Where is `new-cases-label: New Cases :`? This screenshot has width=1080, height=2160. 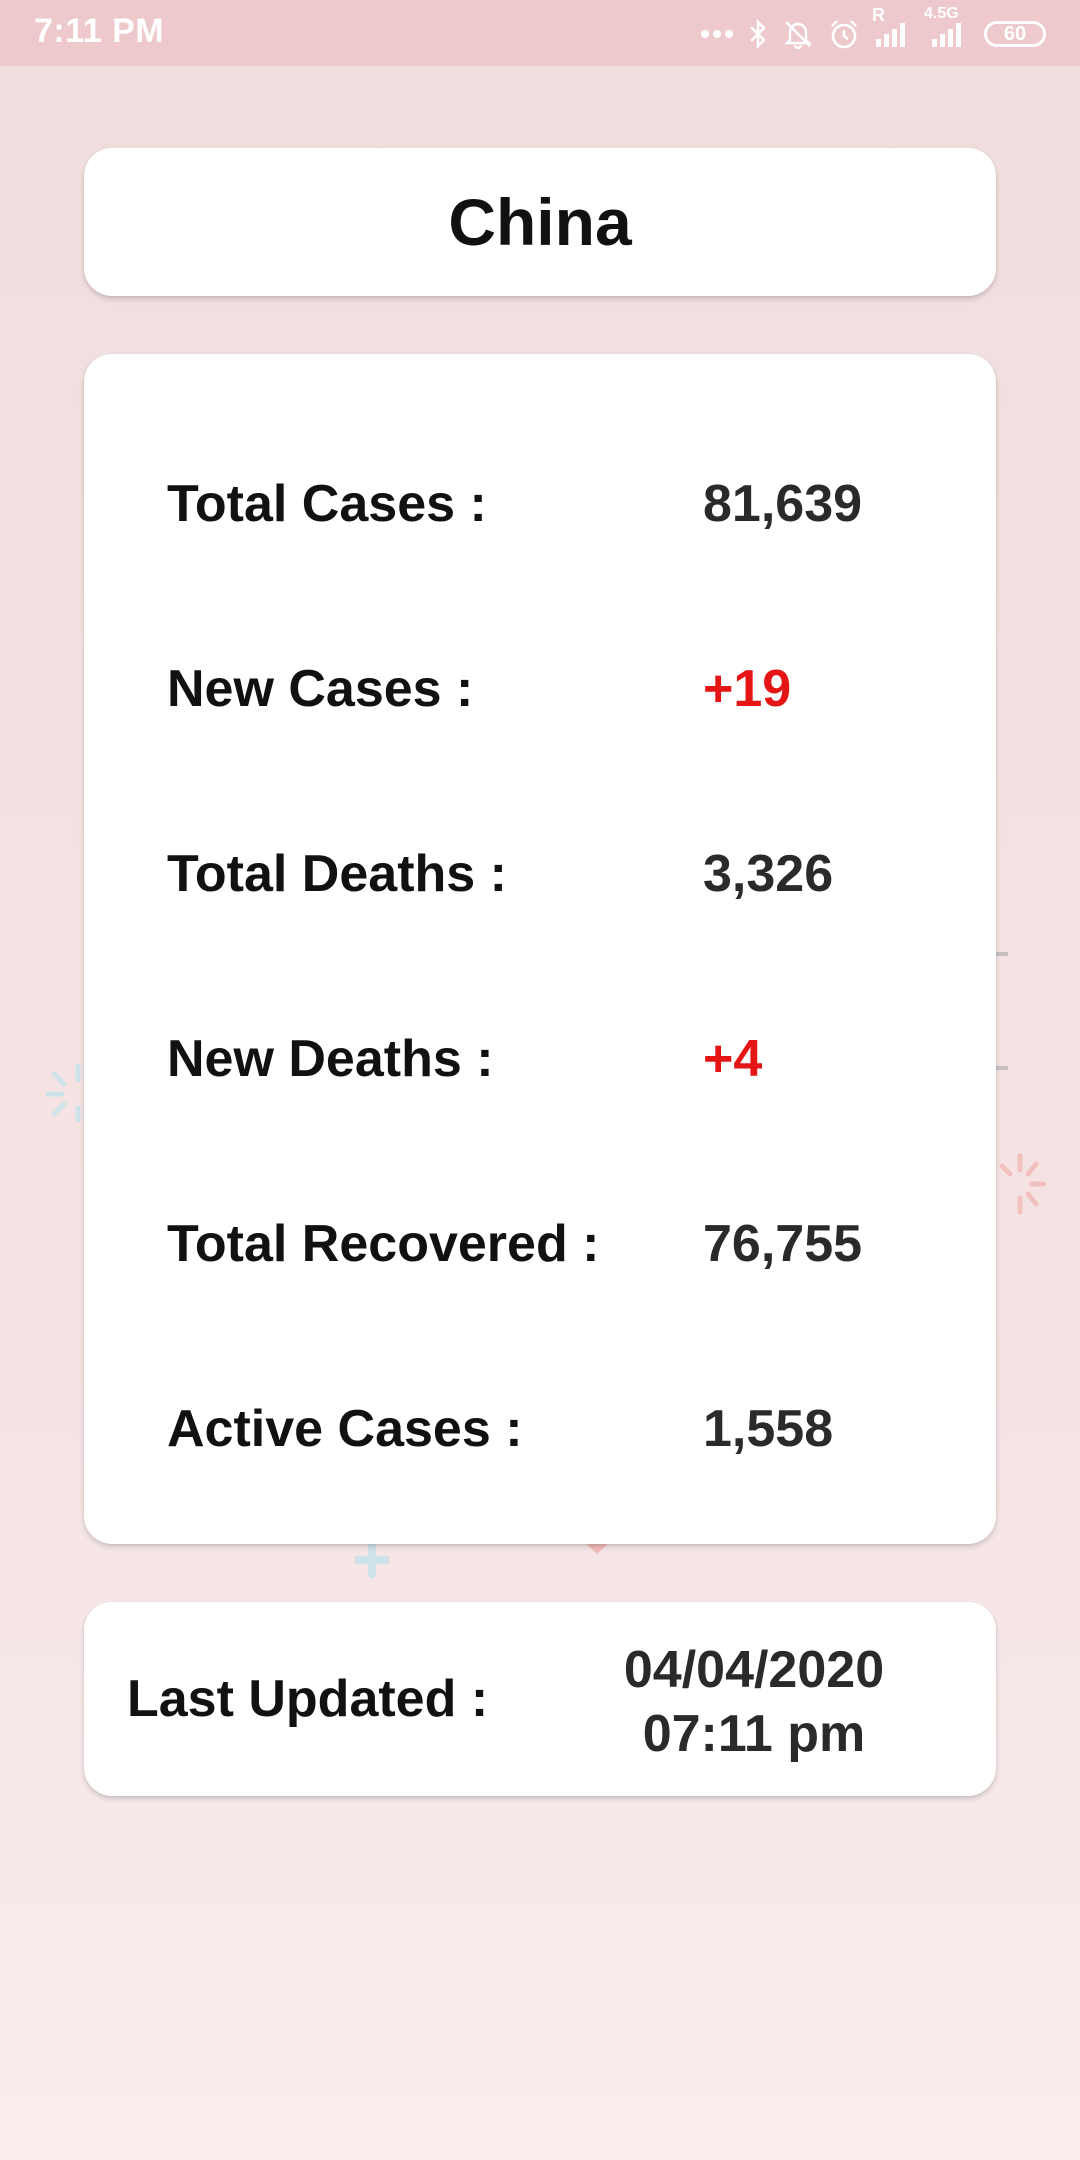 new-cases-label: New Cases : is located at coordinates (320, 689).